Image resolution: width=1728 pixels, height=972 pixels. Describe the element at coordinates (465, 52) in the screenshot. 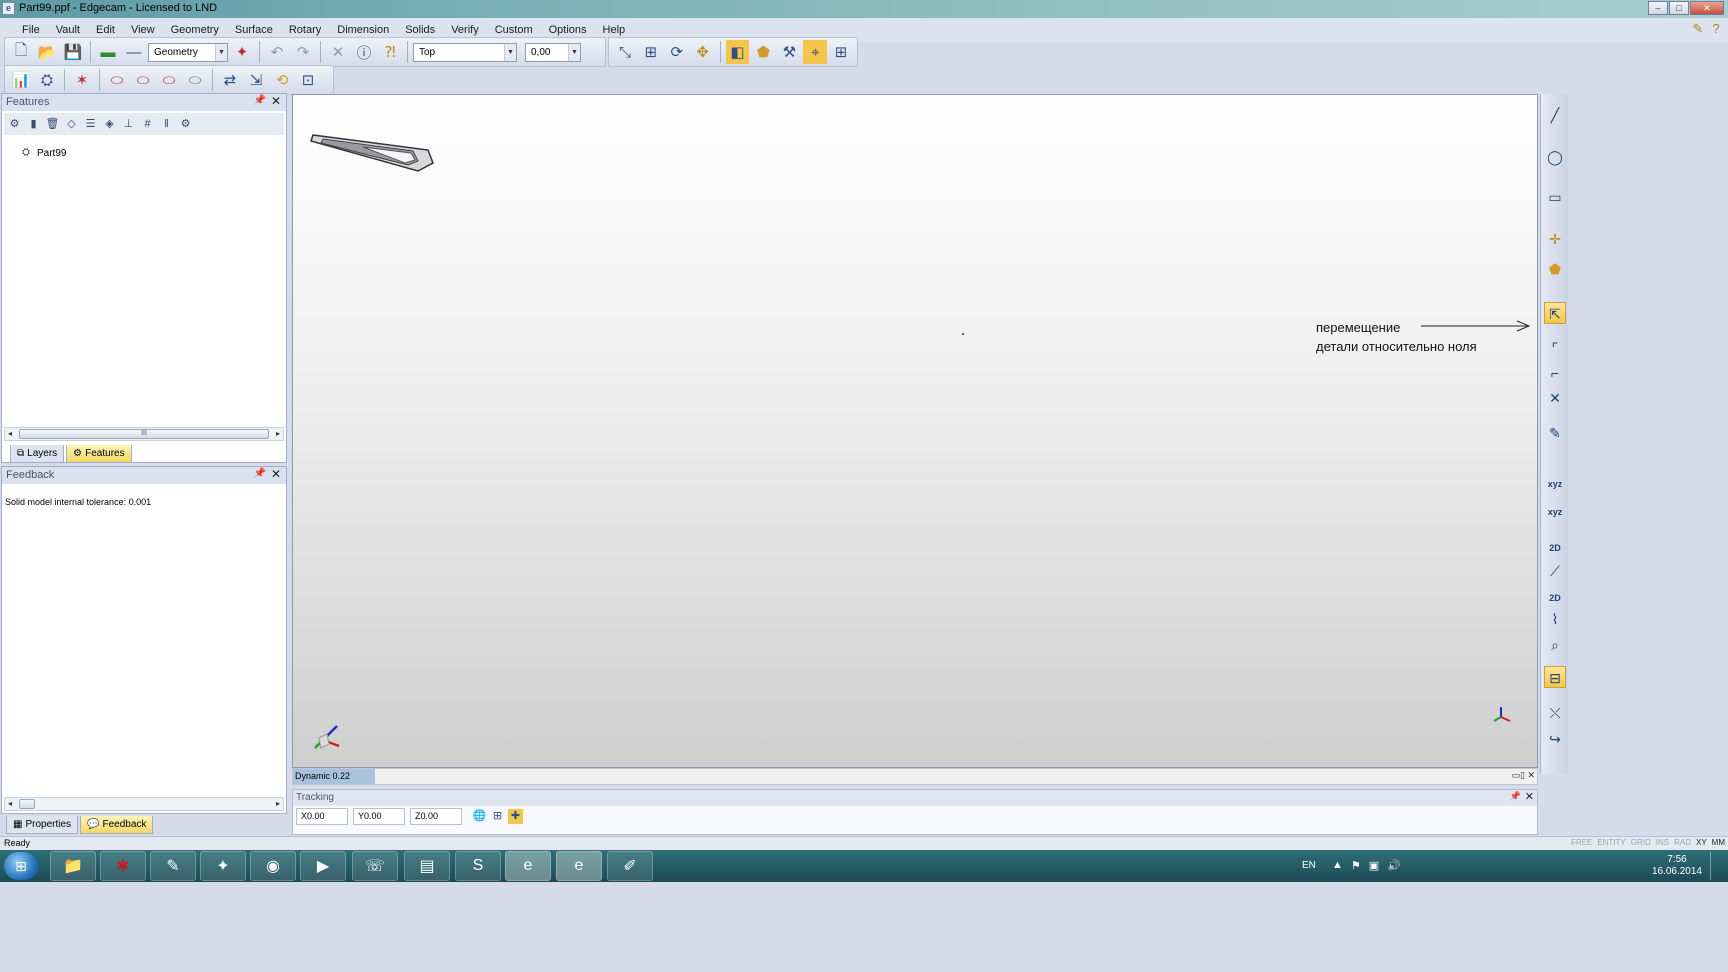

I see `view-combo: Top ▼` at that location.